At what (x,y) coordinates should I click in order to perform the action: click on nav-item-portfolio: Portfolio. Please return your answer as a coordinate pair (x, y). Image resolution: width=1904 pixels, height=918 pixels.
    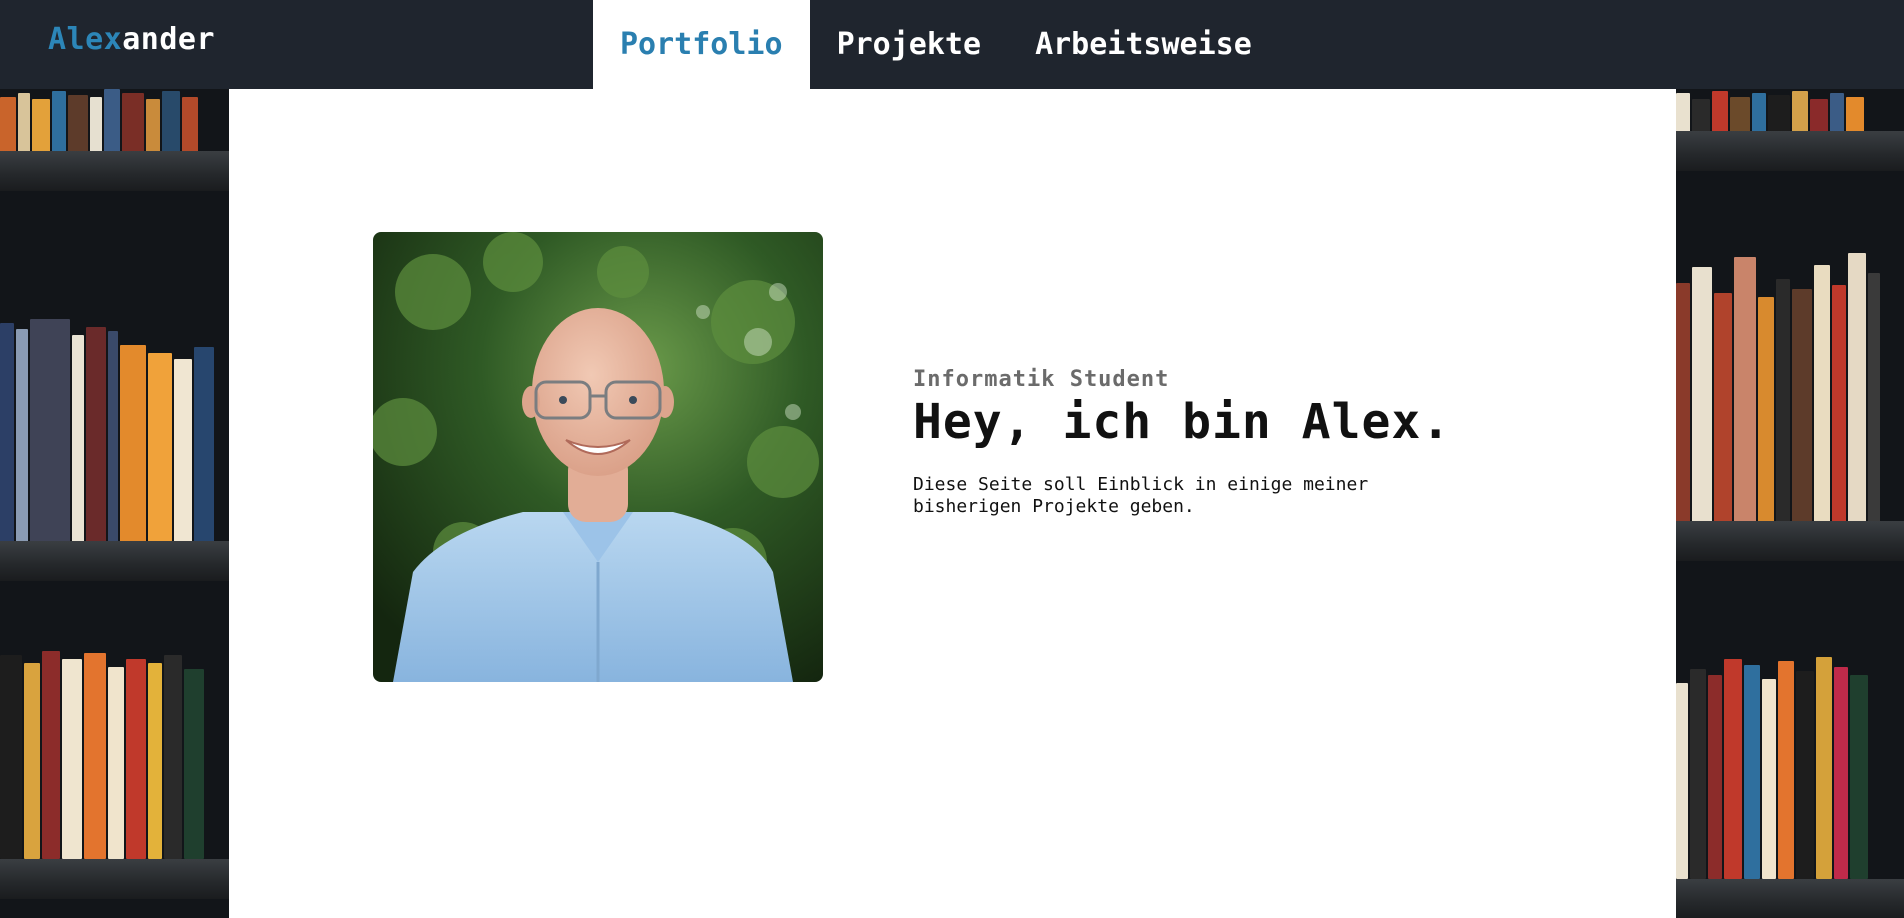
    Looking at the image, I should click on (701, 44).